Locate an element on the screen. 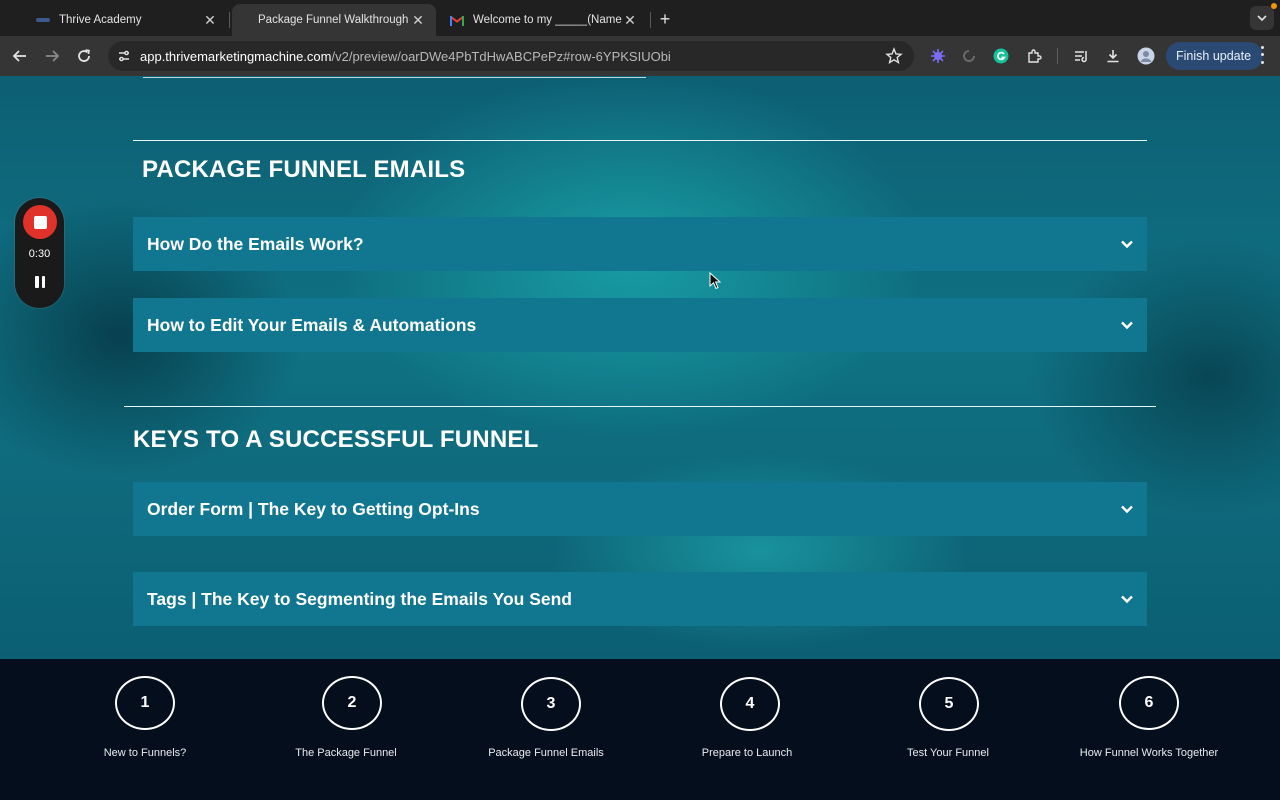  step-3: 3 Package Funnel Emails is located at coordinates (551, 729).